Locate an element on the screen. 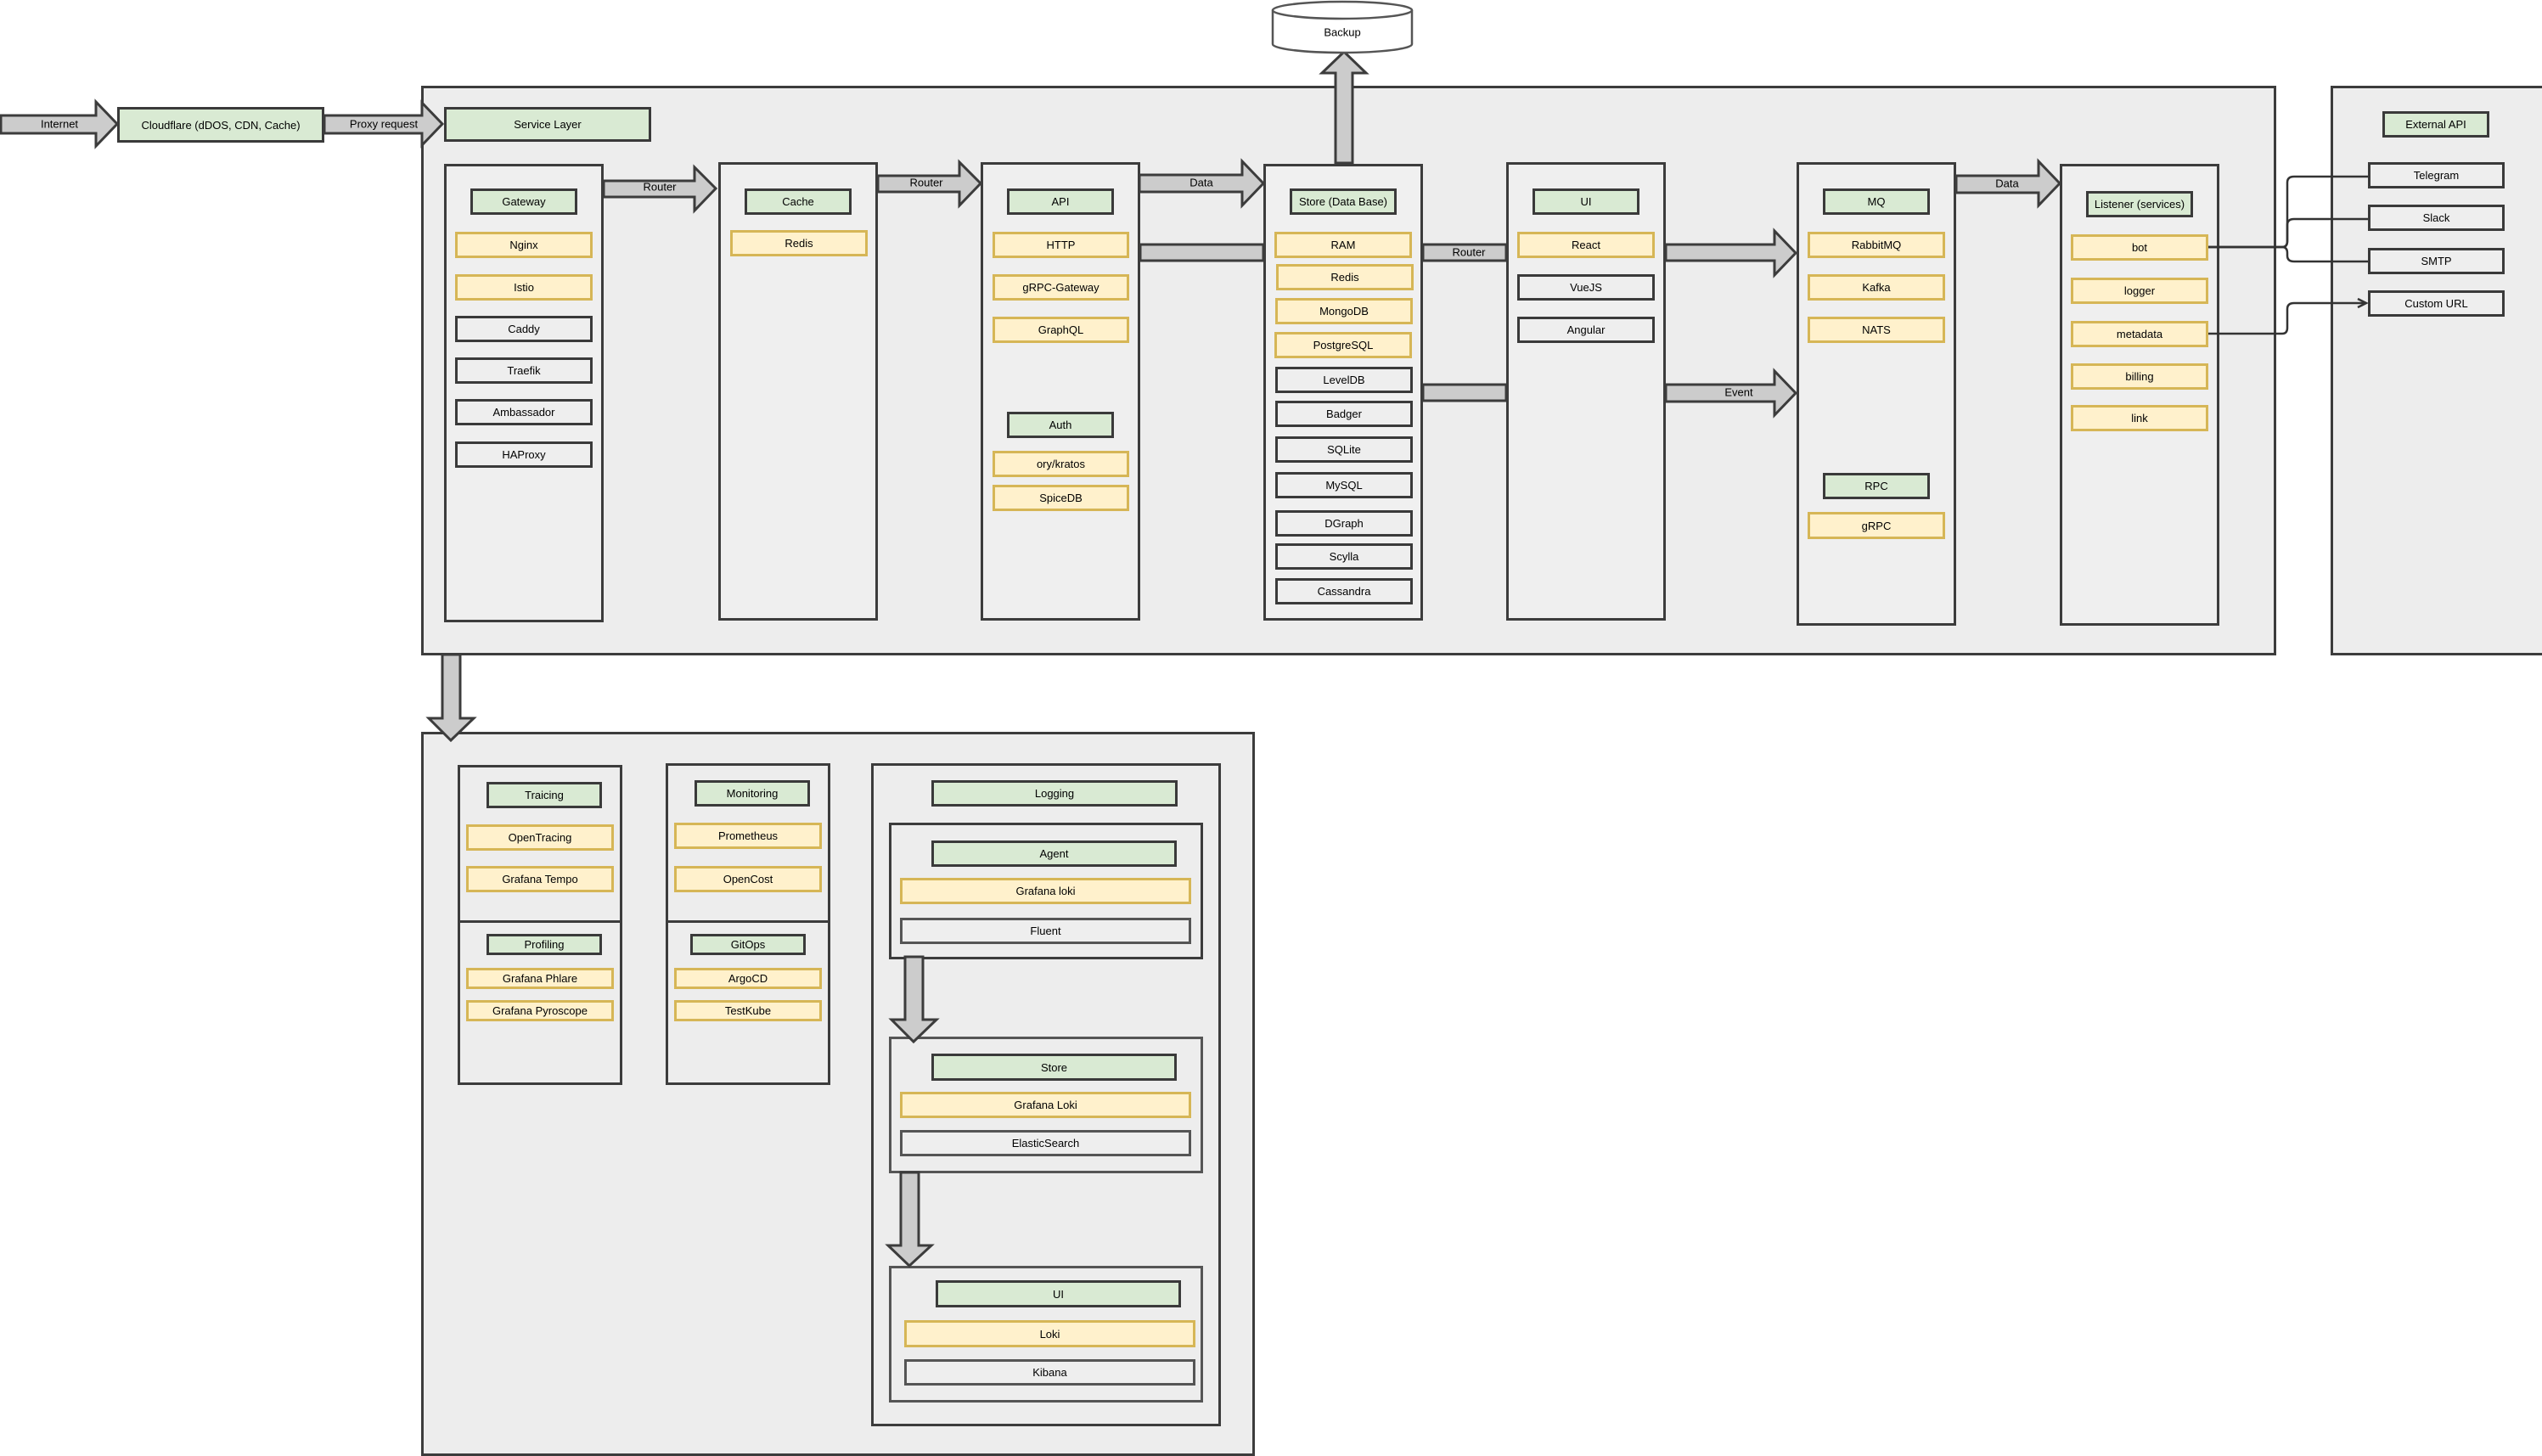 This screenshot has height=1456, width=2542. logging-ui-item-loki: Loki is located at coordinates (1049, 1333).